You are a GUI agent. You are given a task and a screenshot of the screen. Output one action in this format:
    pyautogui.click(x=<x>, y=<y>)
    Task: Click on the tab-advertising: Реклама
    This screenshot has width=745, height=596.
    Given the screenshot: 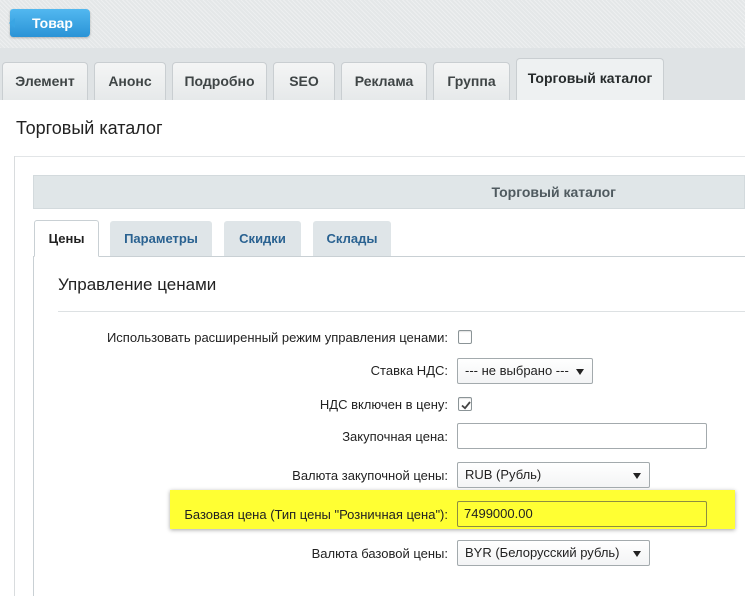 What is the action you would take?
    pyautogui.click(x=384, y=81)
    